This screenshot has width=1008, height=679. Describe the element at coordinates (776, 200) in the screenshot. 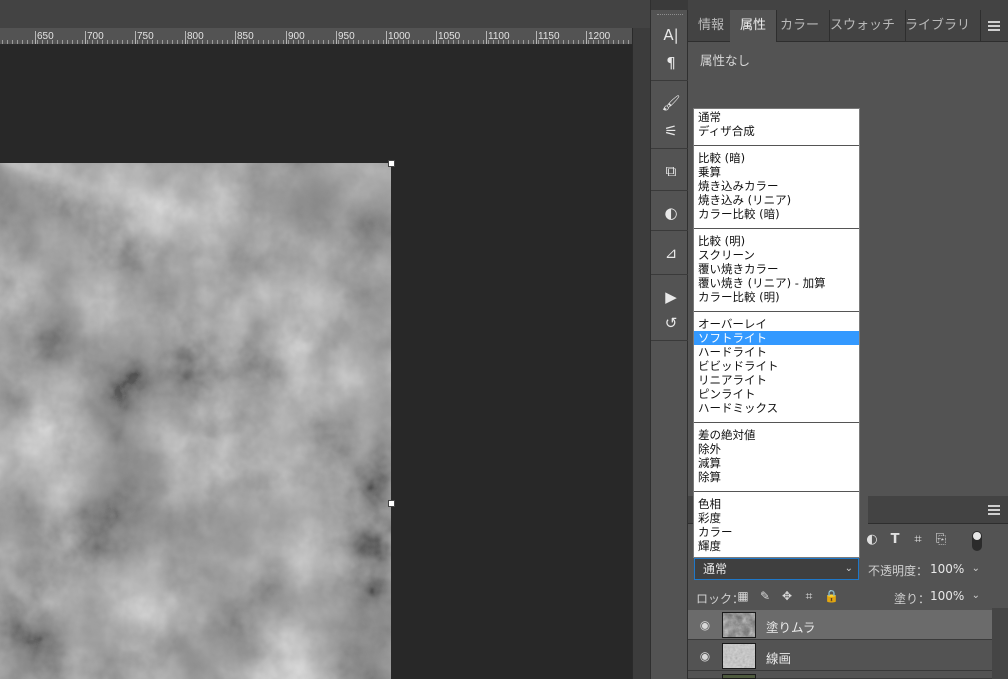

I see `blend-mode-option: 焼き込み (リニア)` at that location.